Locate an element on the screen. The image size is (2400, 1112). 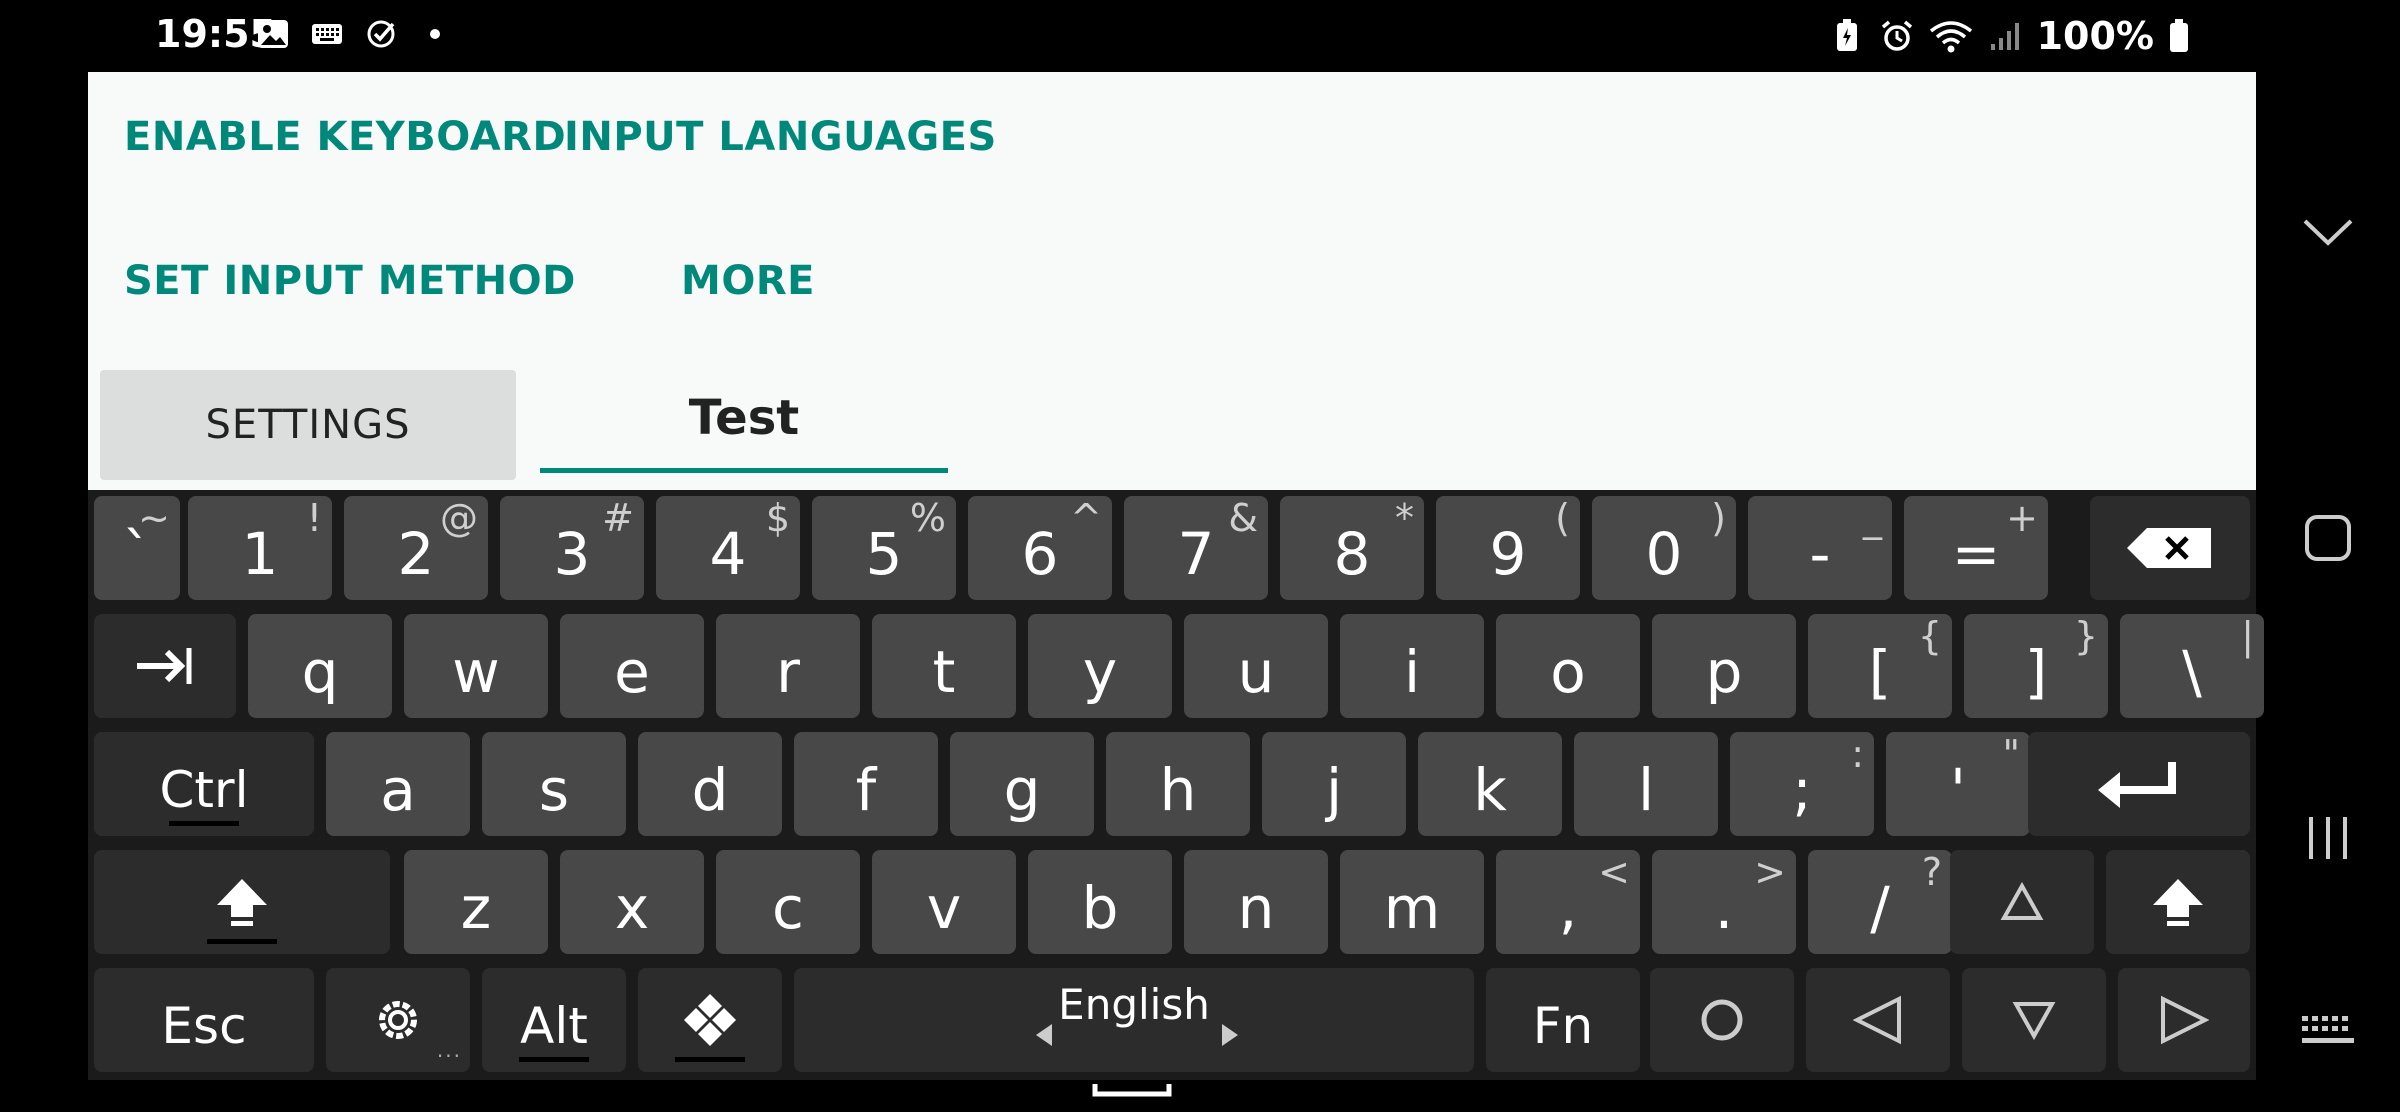
enter-icon is located at coordinates (2139, 784).